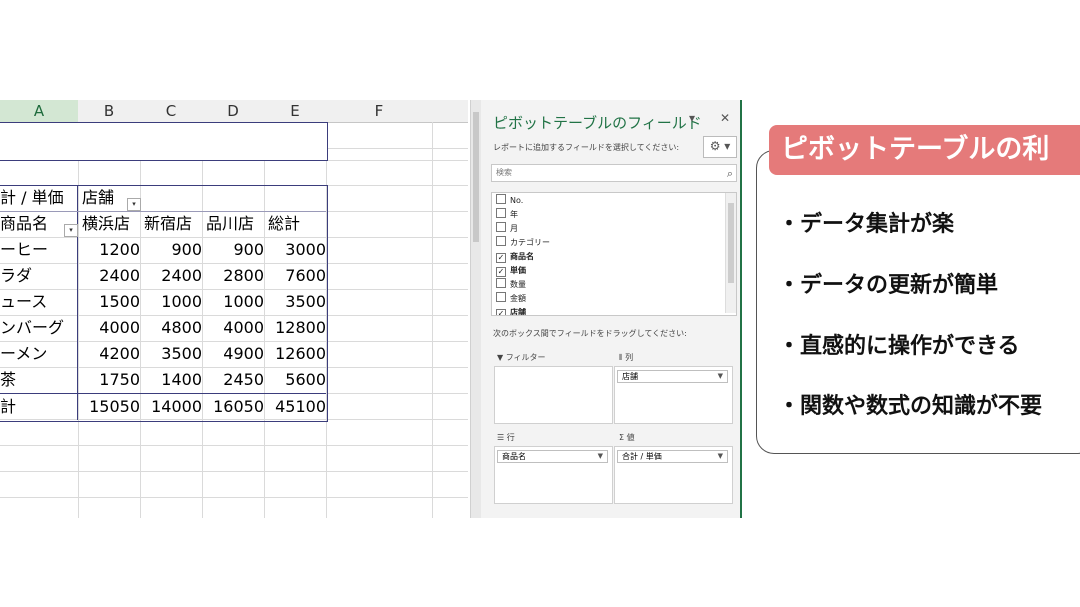  What do you see at coordinates (476, 309) in the screenshot?
I see `pane-scrollbar` at bounding box center [476, 309].